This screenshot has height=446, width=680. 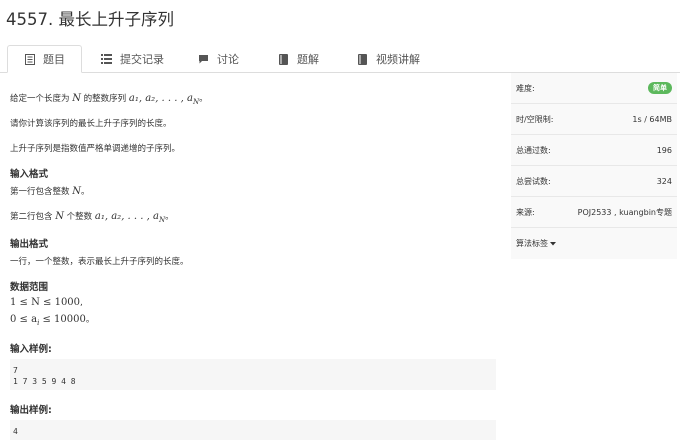 I want to click on range-line-1: 1 ≤ N ≤ 1000,, so click(x=46, y=302).